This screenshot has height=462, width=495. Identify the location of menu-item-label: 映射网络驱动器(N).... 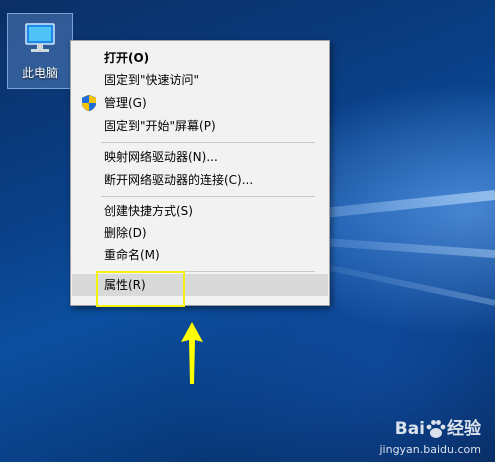
(161, 157).